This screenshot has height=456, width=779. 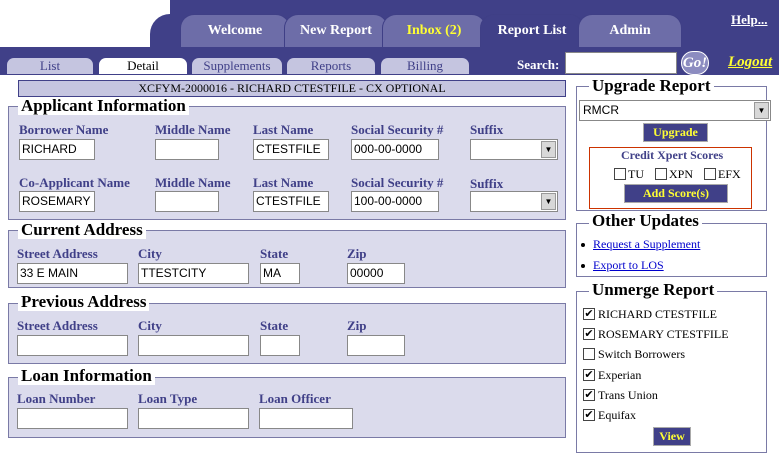 What do you see at coordinates (187, 149) in the screenshot?
I see `borrower-middle-input` at bounding box center [187, 149].